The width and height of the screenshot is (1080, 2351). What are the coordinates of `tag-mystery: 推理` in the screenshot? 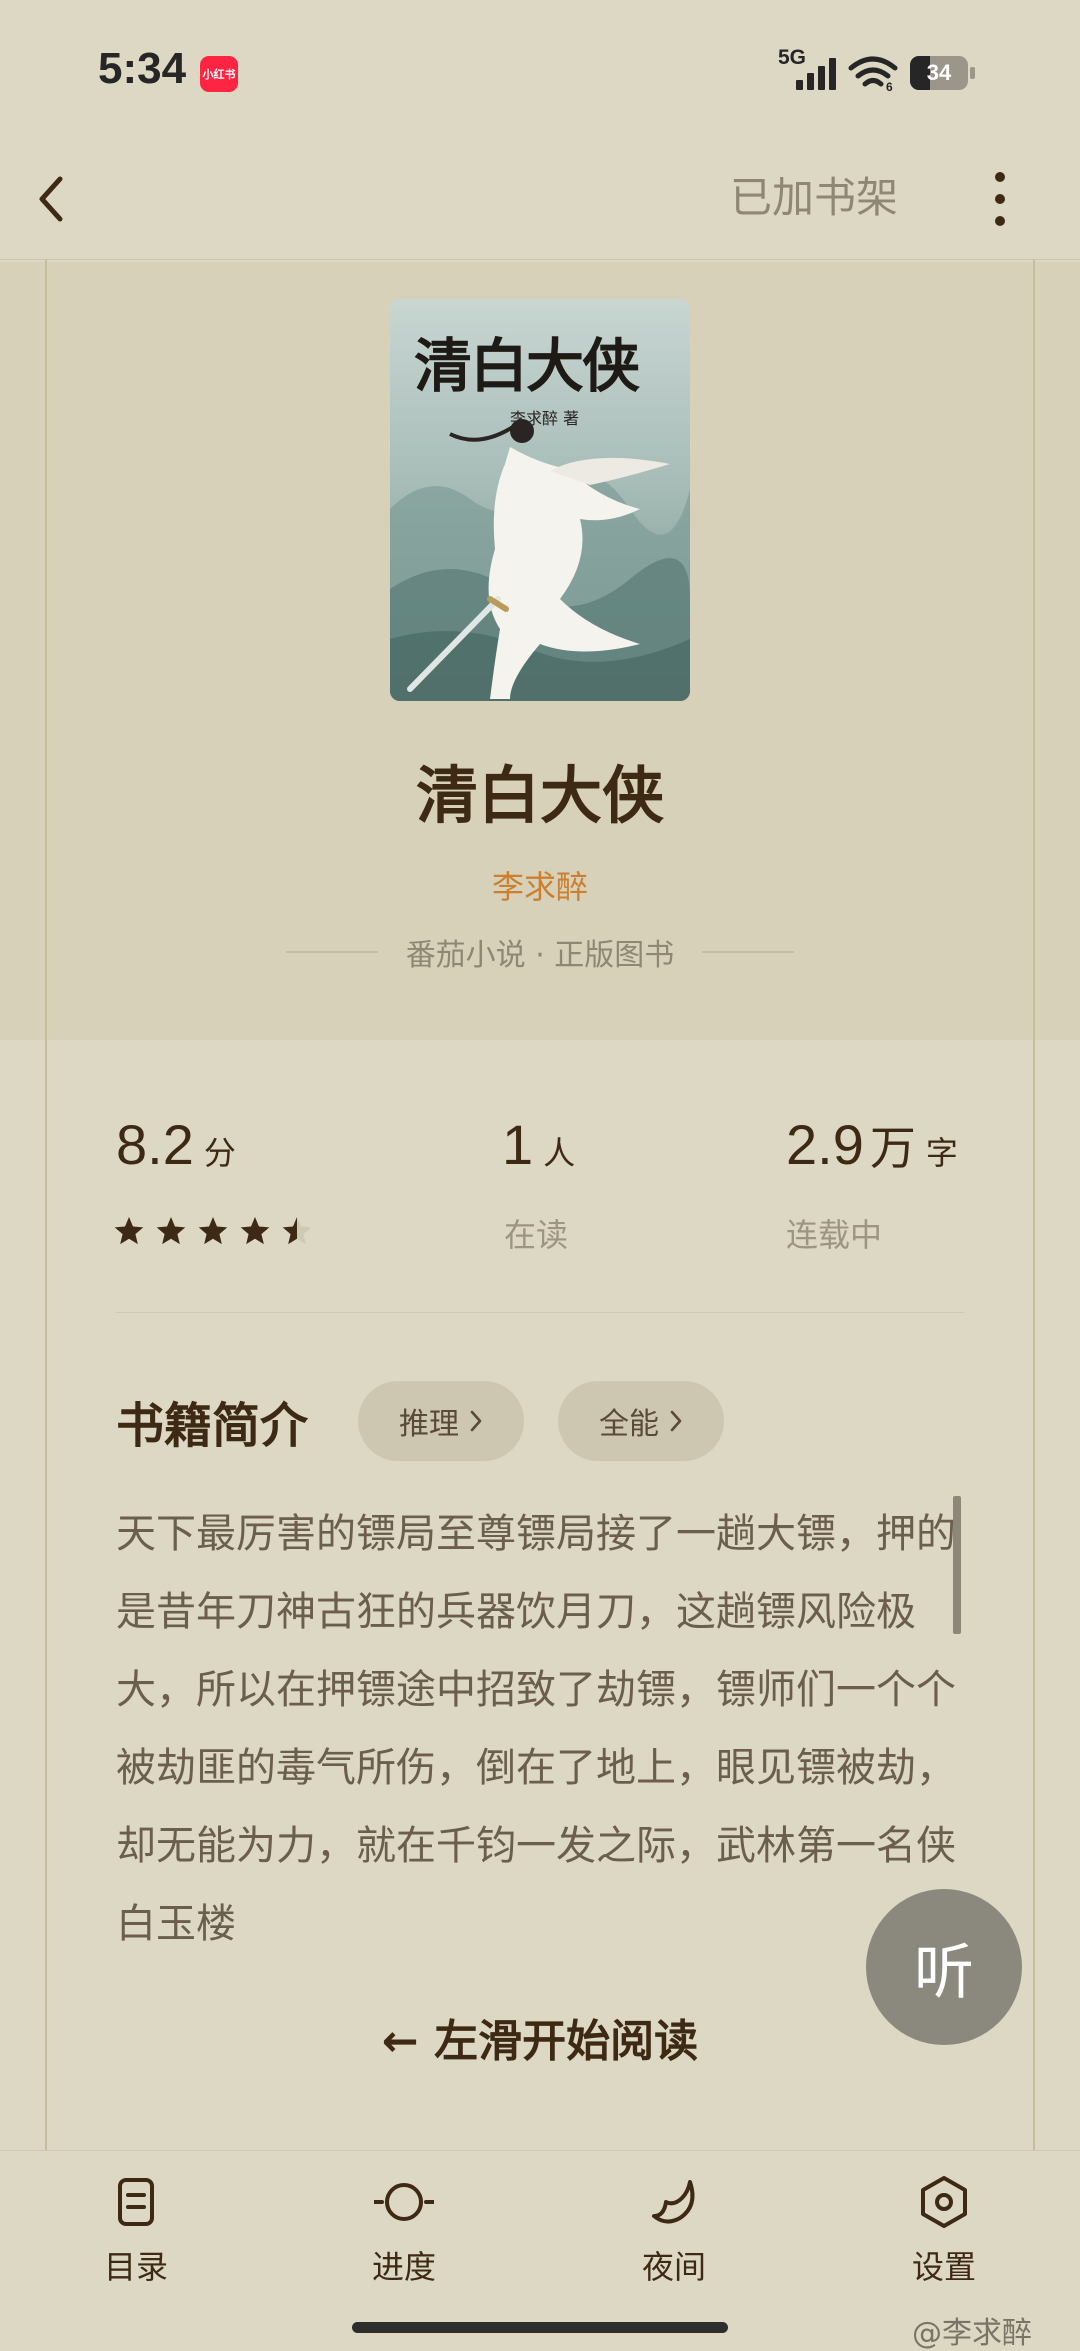 It's located at (441, 1421).